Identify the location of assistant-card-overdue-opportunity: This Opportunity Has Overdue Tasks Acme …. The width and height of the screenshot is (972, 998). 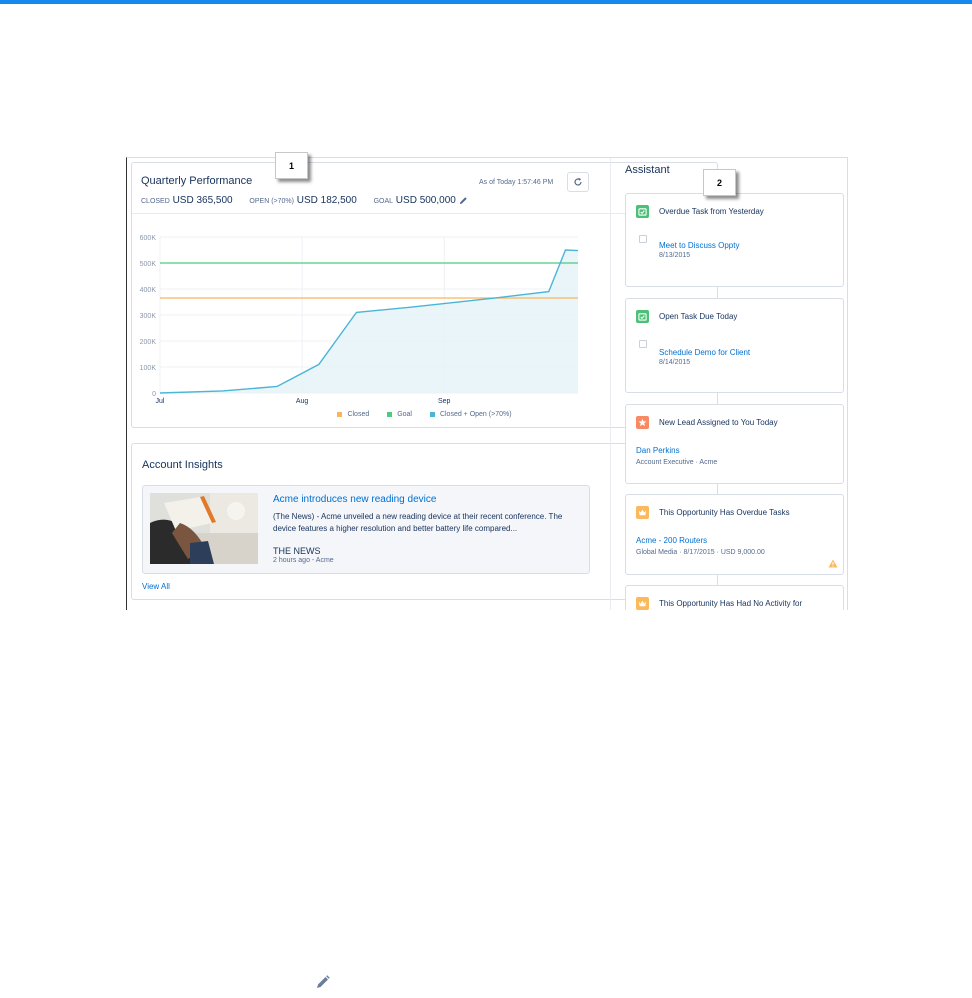
(734, 534).